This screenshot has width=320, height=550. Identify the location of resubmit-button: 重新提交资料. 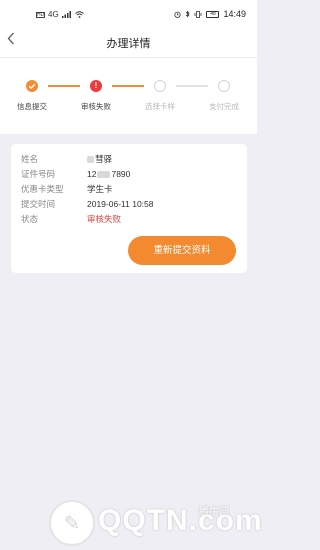
(182, 250).